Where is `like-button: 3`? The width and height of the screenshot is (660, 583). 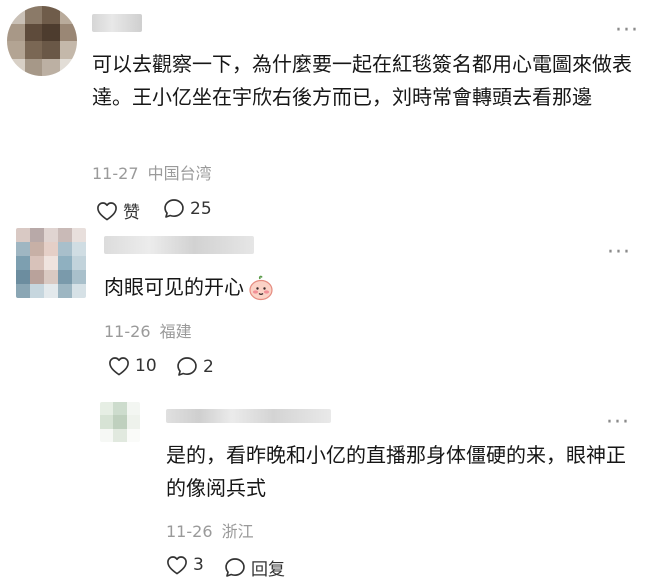
like-button: 3 is located at coordinates (185, 565).